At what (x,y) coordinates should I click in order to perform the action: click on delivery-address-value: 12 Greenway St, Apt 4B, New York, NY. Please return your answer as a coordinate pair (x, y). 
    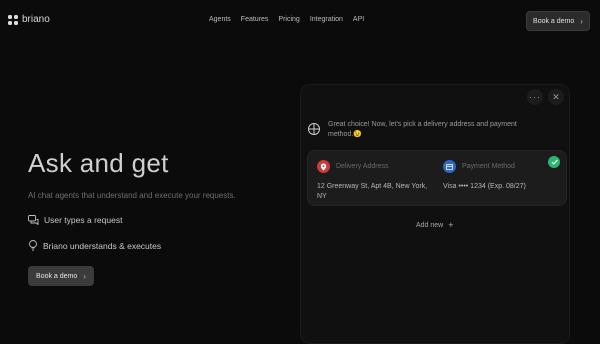
    Looking at the image, I should click on (372, 191).